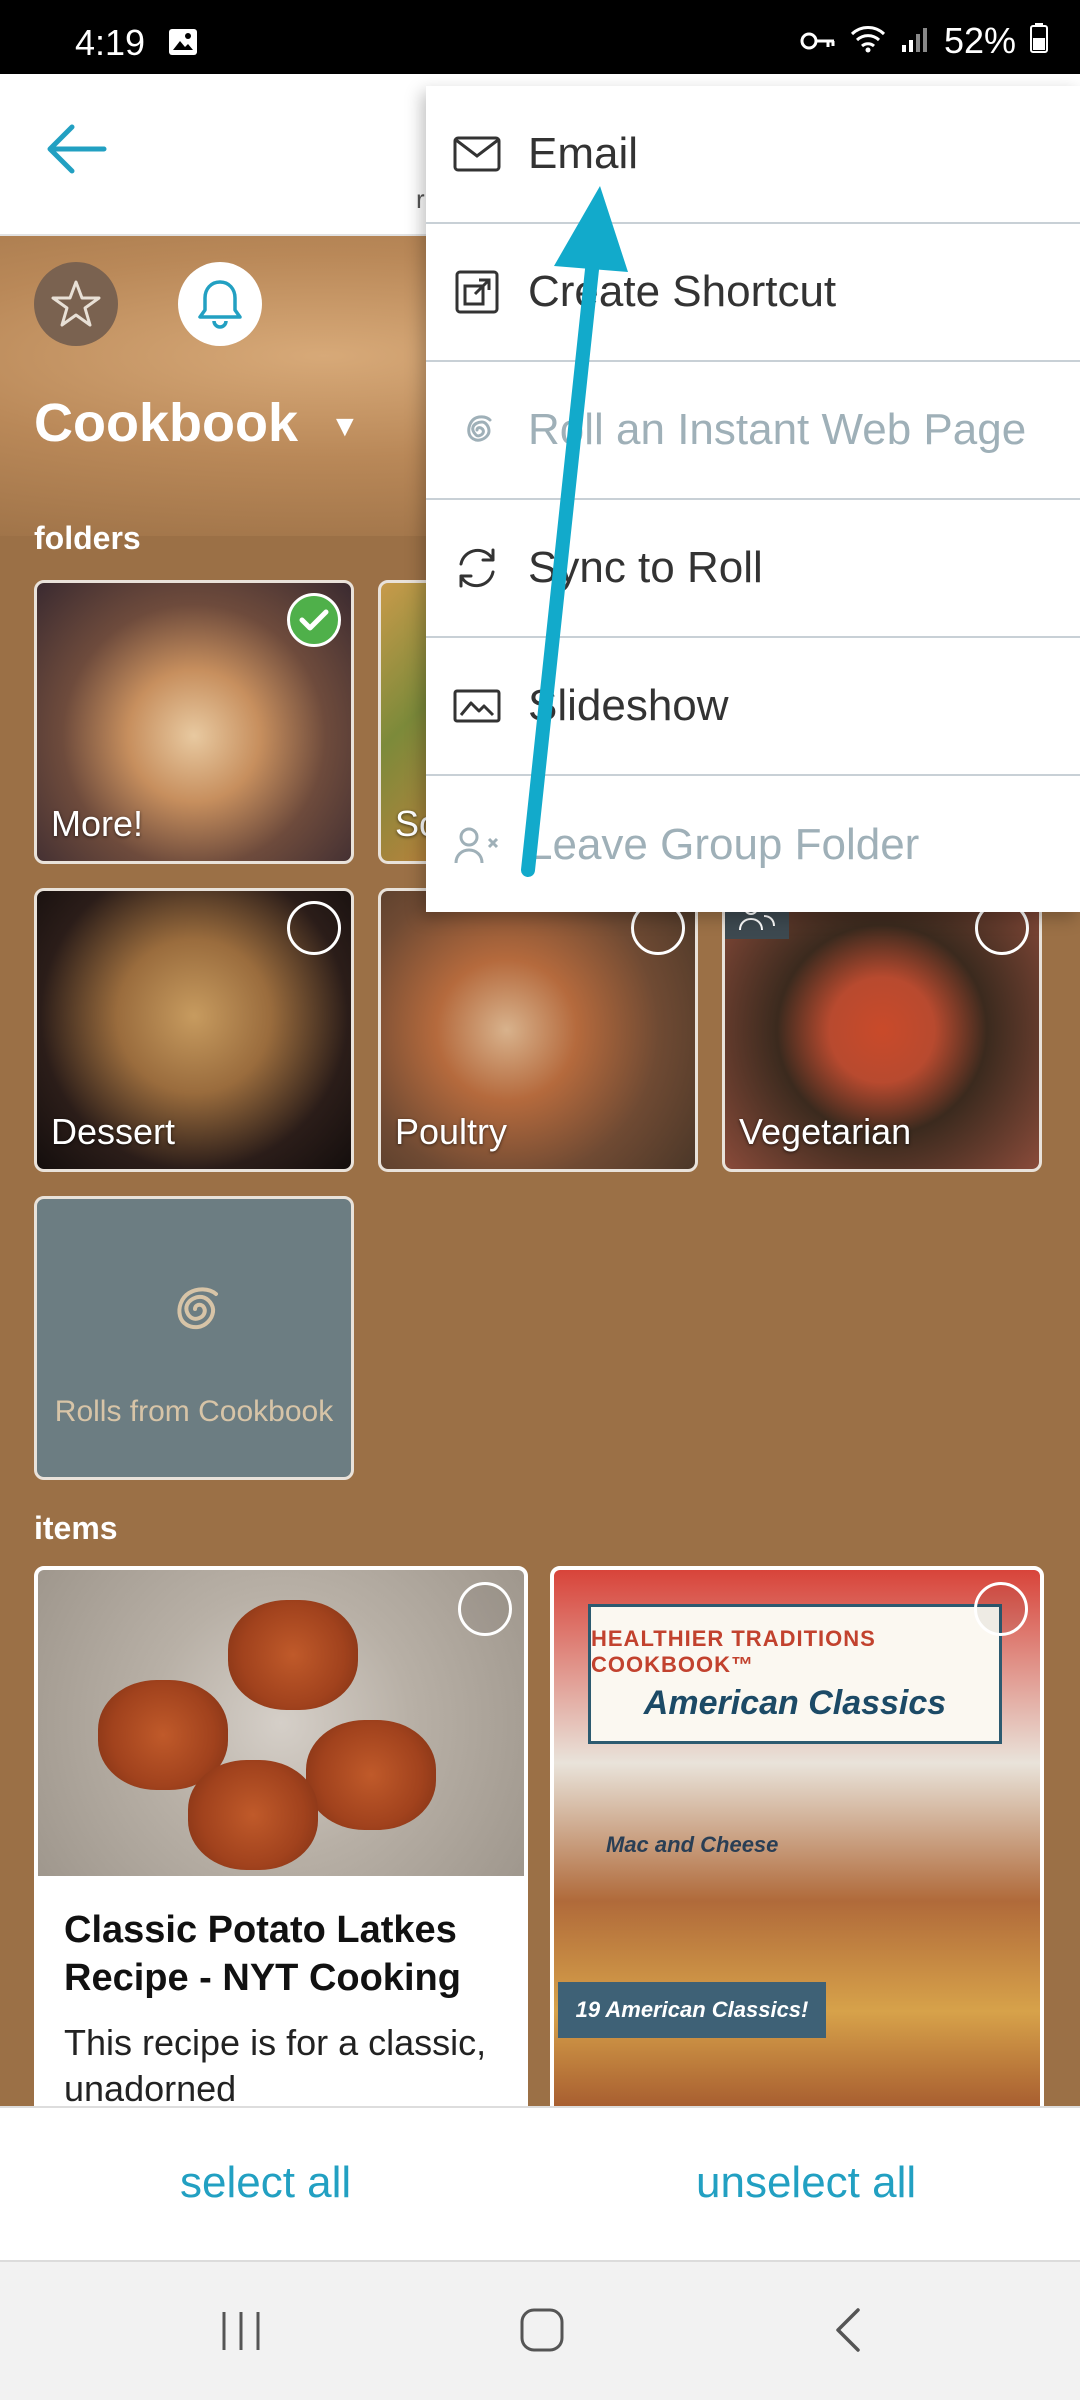  I want to click on leave-group-icon, so click(477, 845).